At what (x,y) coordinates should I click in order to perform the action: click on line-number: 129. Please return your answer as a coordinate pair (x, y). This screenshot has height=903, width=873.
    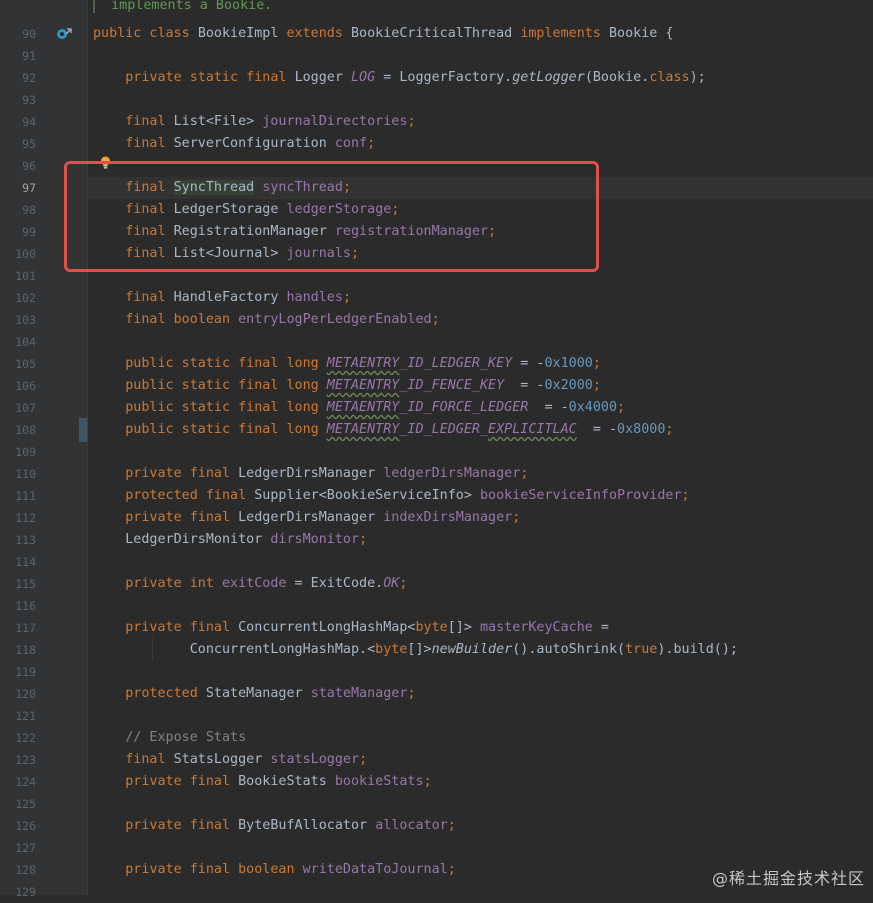
    Looking at the image, I should click on (18, 892).